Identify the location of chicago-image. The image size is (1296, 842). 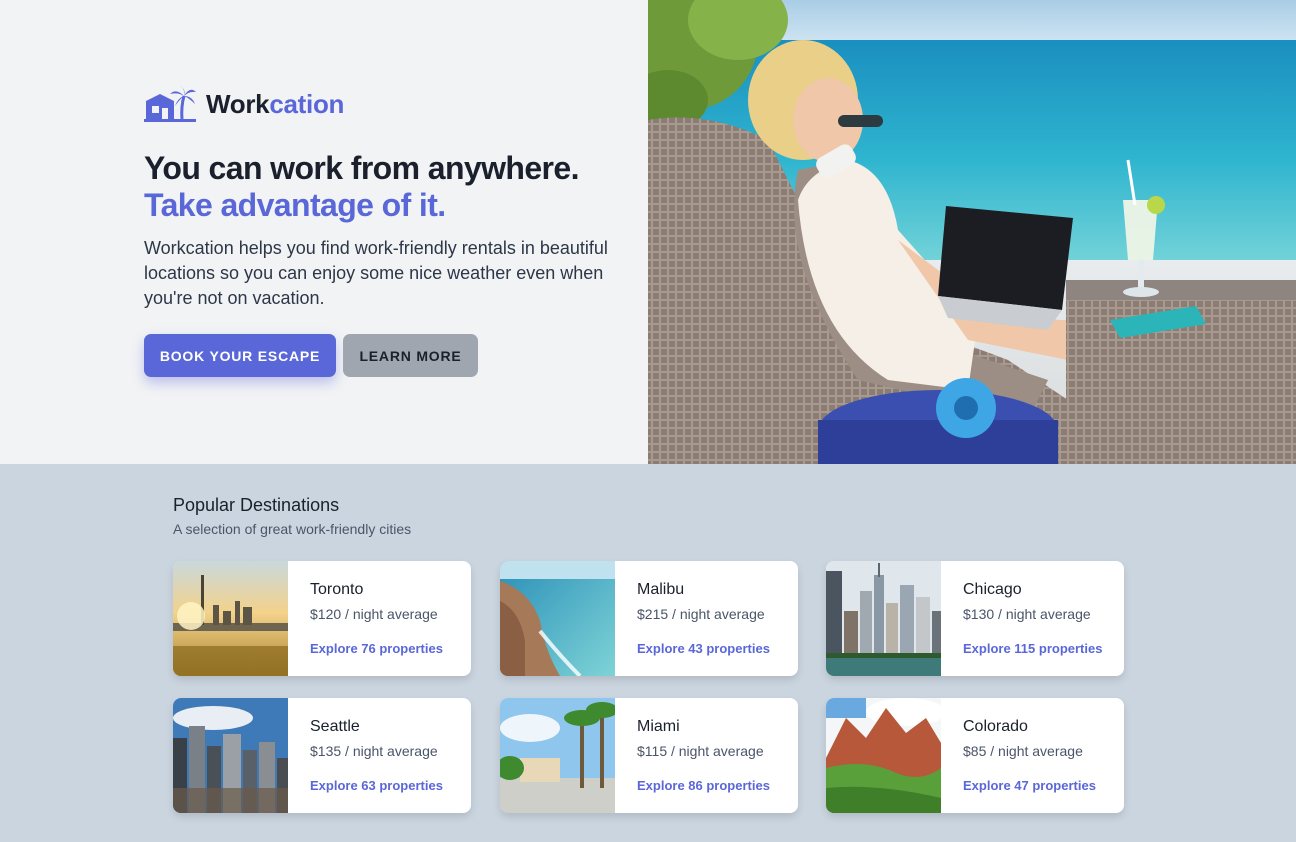
(883, 618).